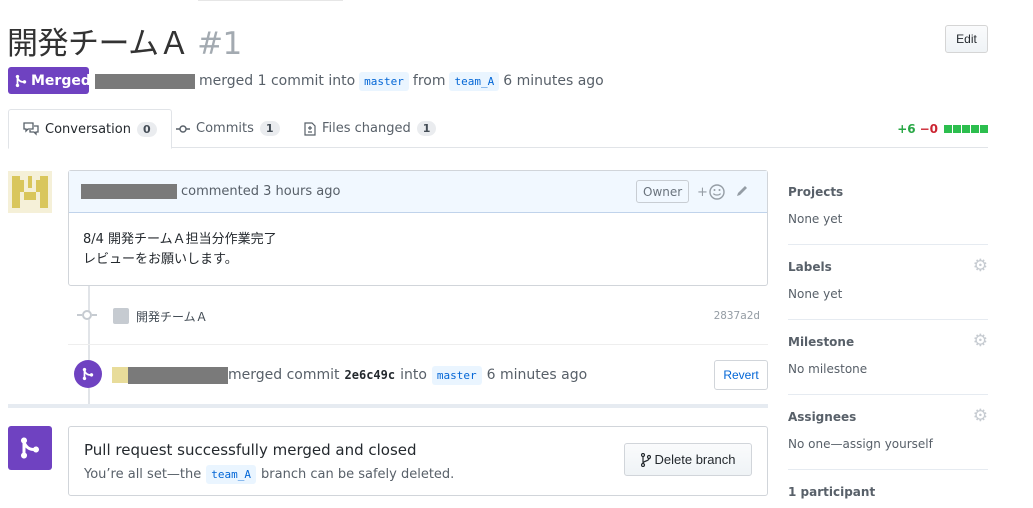 The width and height of the screenshot is (1033, 508). Describe the element at coordinates (717, 192) in the screenshot. I see `smiley-icon` at that location.